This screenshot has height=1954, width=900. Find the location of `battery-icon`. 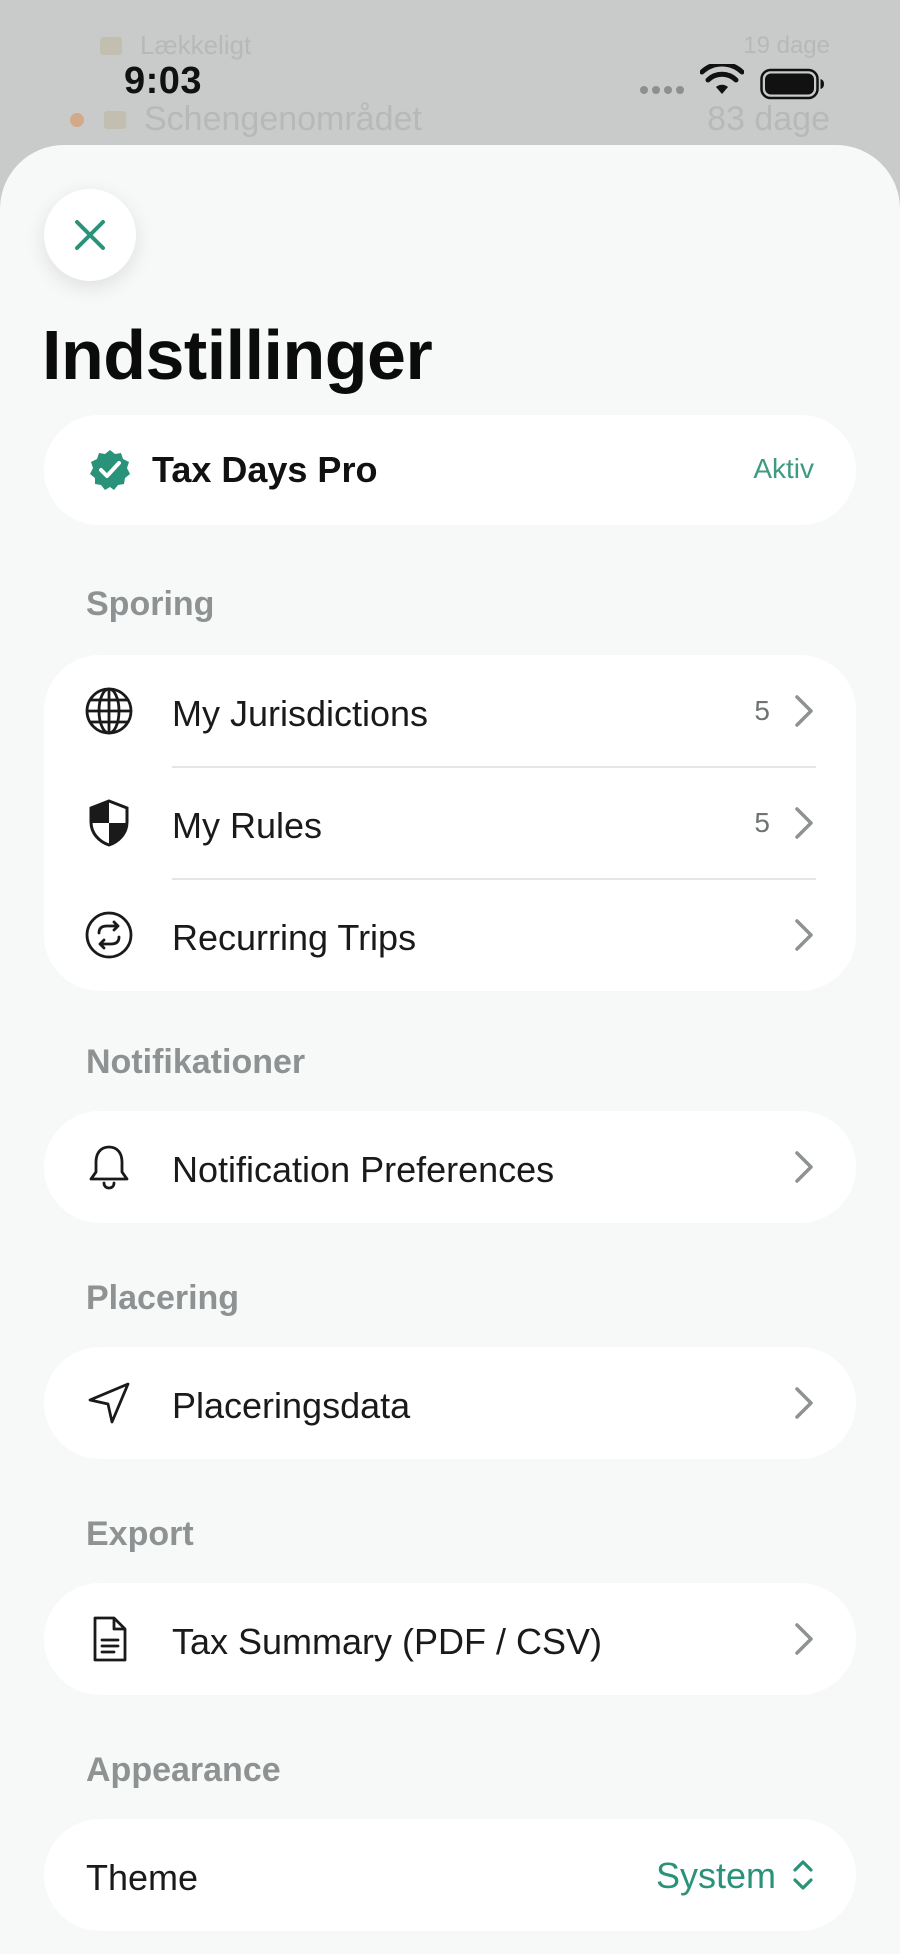

battery-icon is located at coordinates (792, 84).